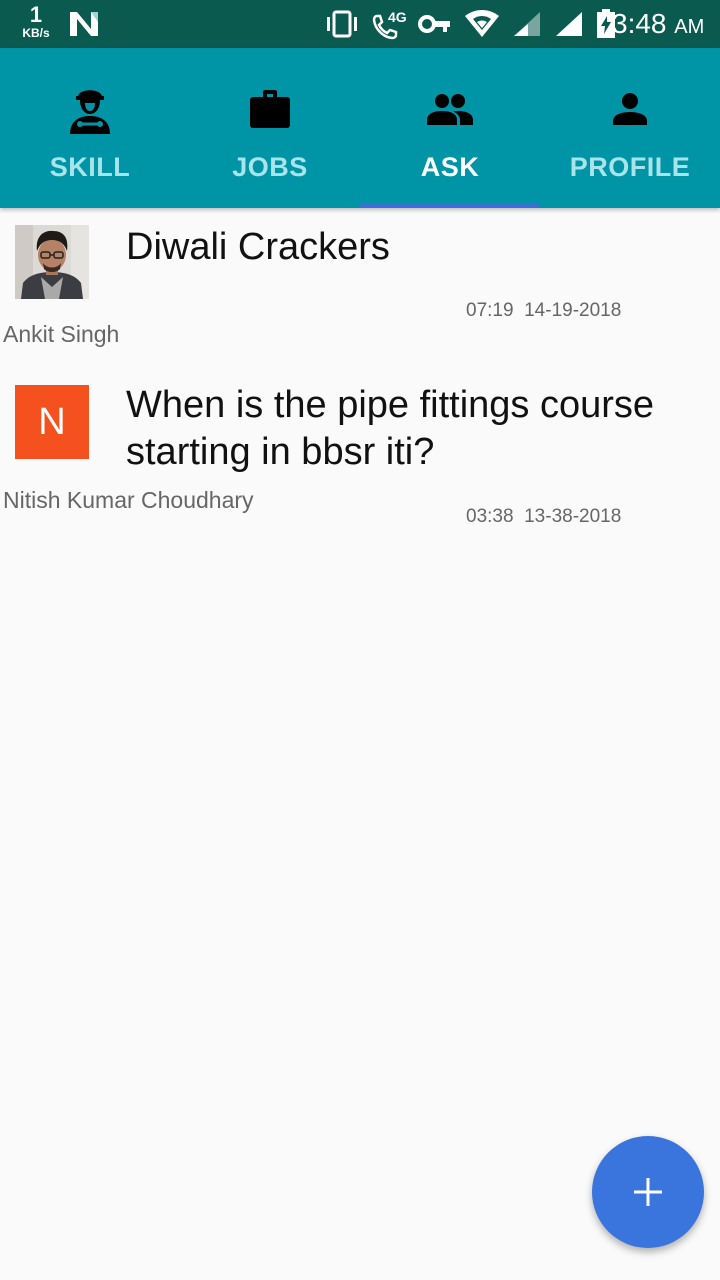  I want to click on n-logo-icon, so click(84, 24).